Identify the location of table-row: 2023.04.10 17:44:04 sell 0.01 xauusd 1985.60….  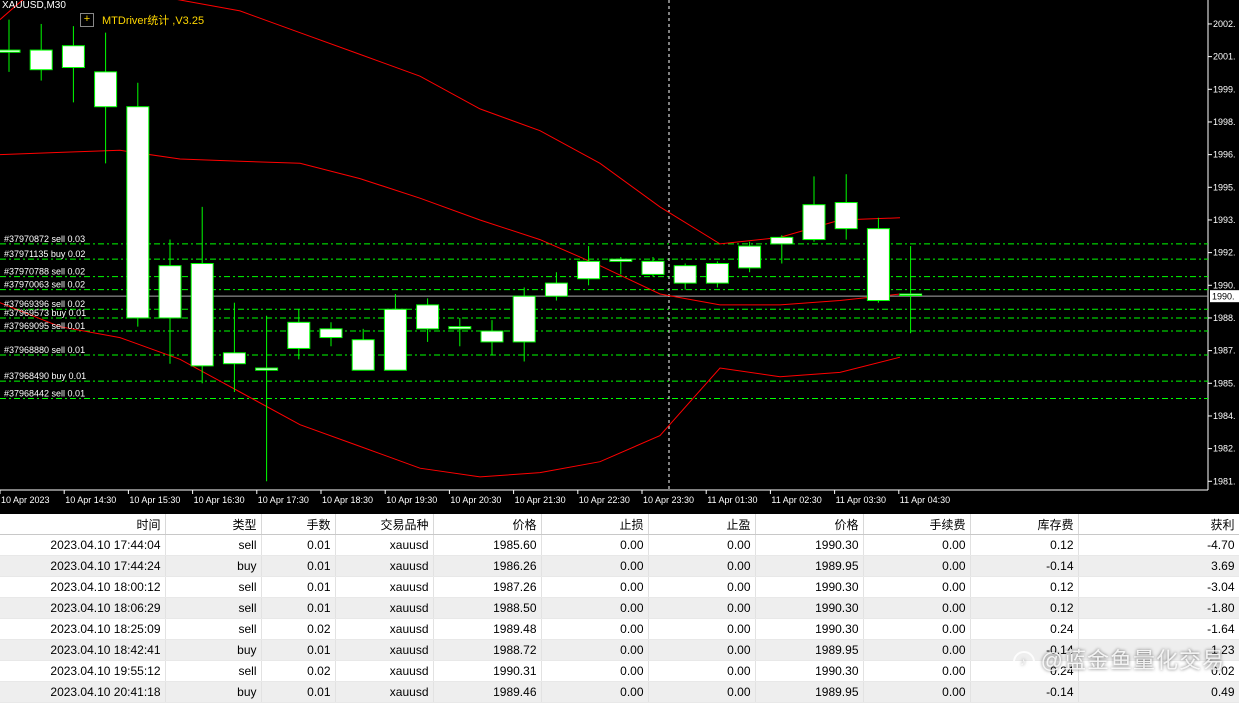
(619, 545).